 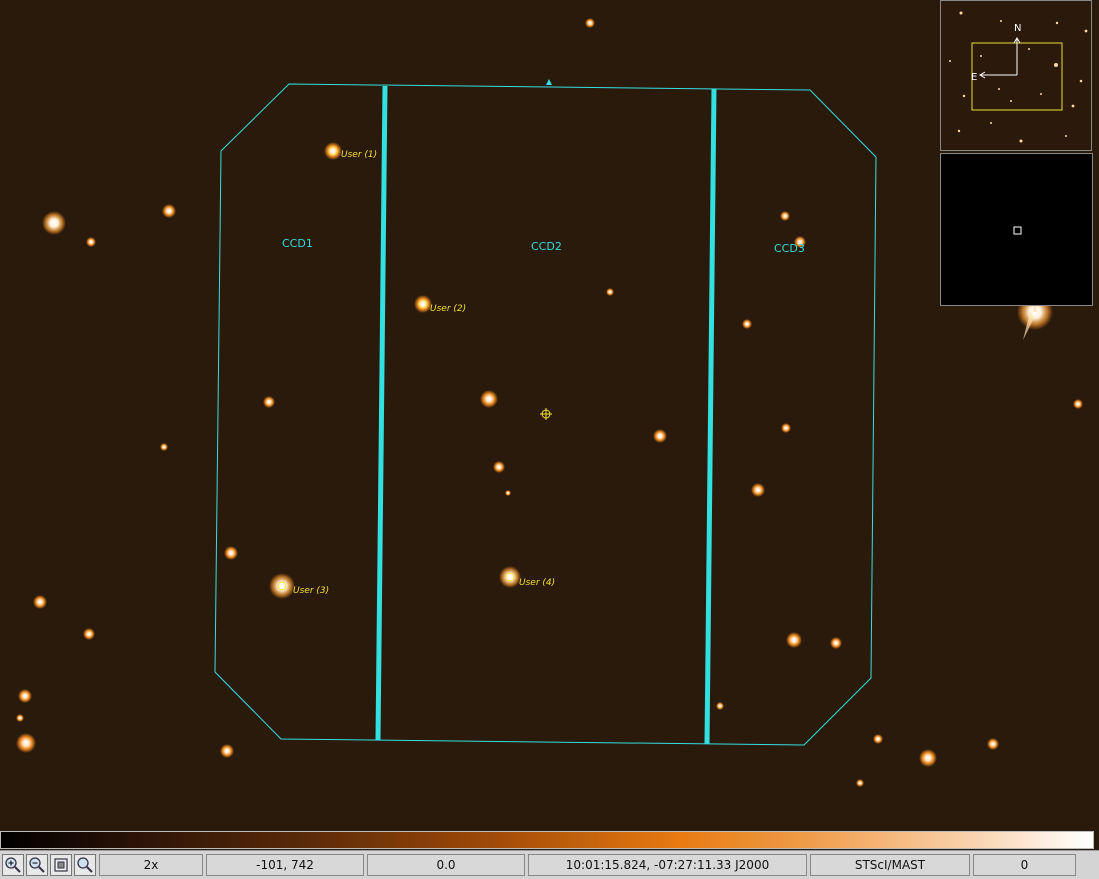 I want to click on ccd3-label: CCD3, so click(x=789, y=248).